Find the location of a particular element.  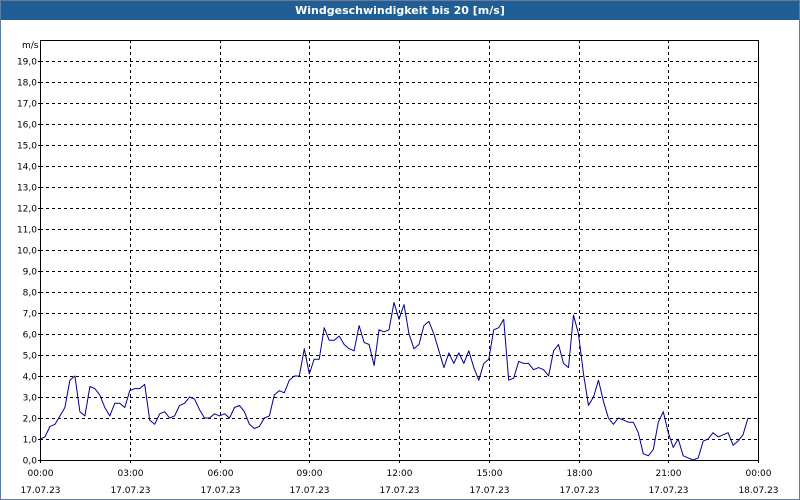

y-axis-unit-label: m/s is located at coordinates (30, 46).